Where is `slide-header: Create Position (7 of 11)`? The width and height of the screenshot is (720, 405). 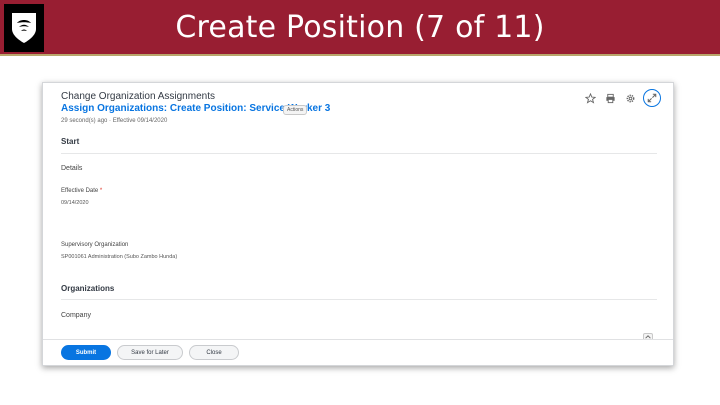 slide-header: Create Position (7 of 11) is located at coordinates (360, 28).